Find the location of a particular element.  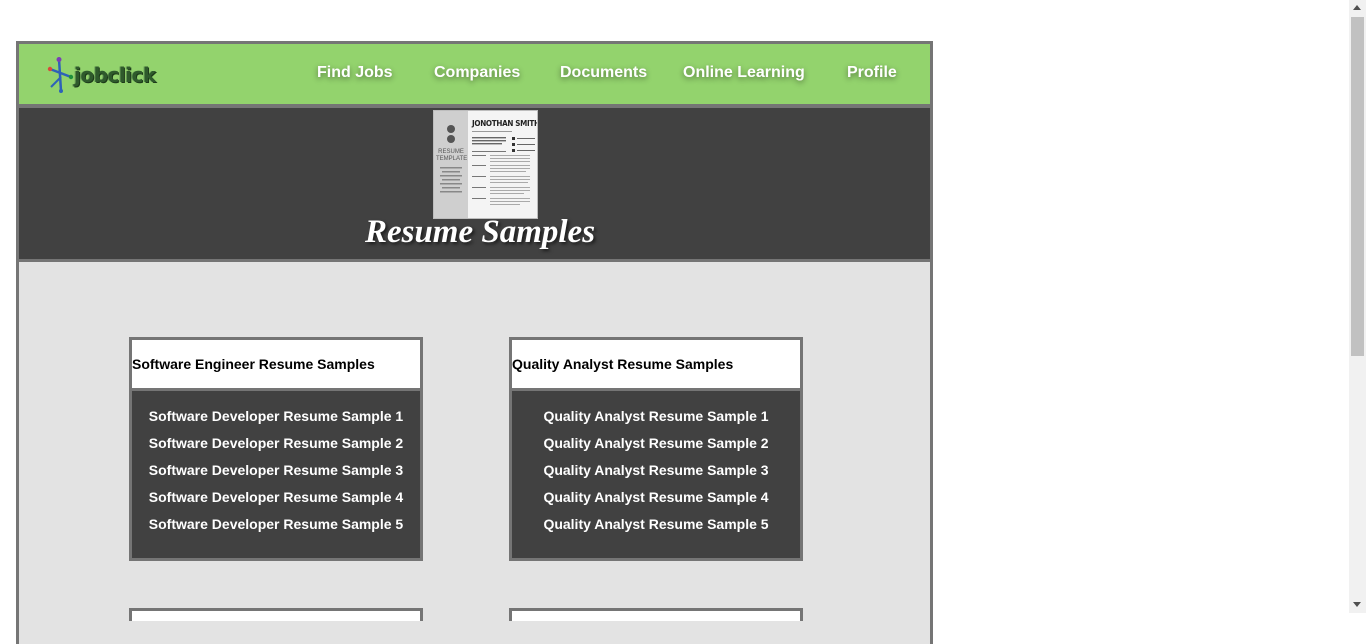

resume-sample-link: Software Developer Resume Sample 4 is located at coordinates (276, 497).